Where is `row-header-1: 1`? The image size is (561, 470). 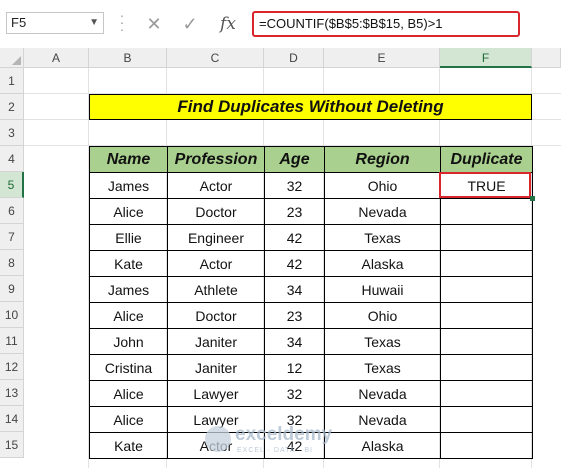
row-header-1: 1 is located at coordinates (12, 81).